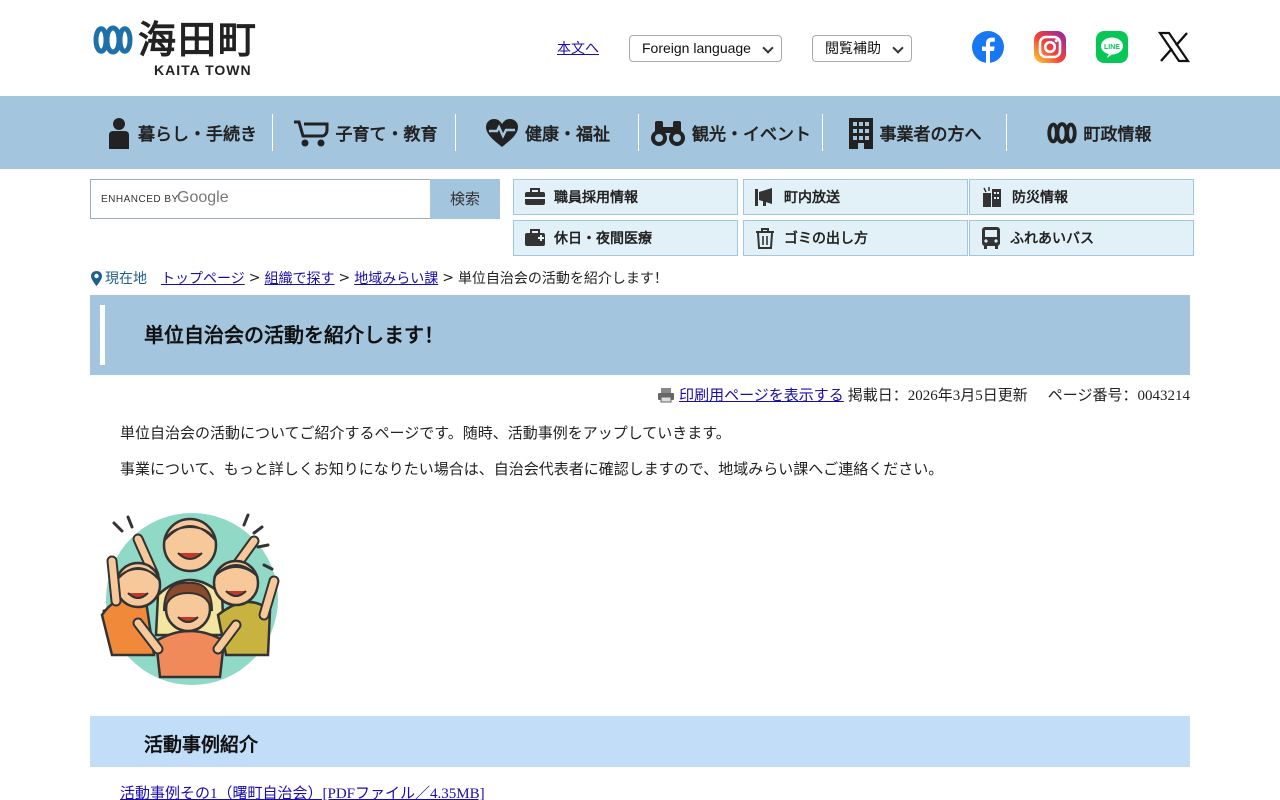 The image size is (1280, 800). Describe the element at coordinates (465, 199) in the screenshot. I see `search-button: 検索` at that location.